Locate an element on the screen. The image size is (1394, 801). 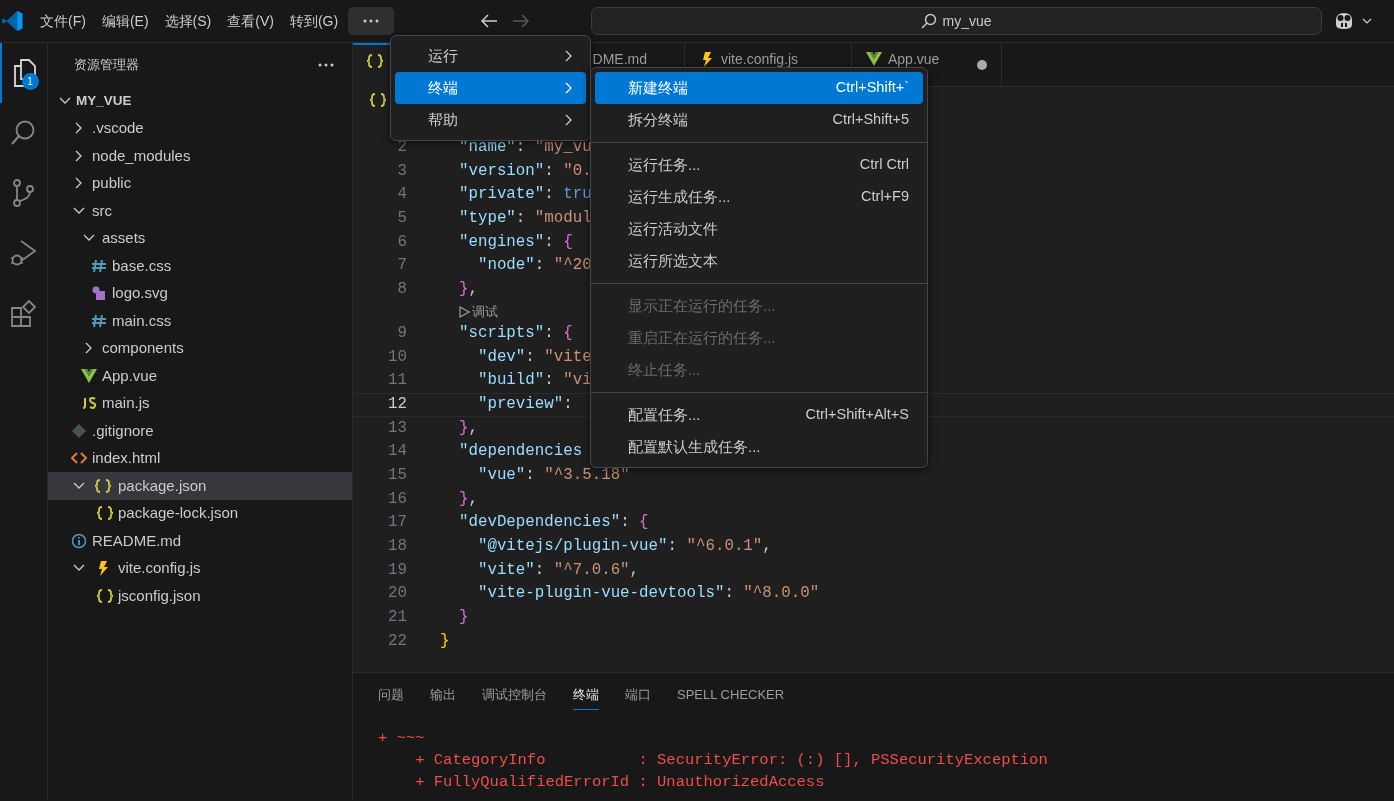
shortcut-text: Ctrl+Shift+Alt+S is located at coordinates (857, 415).